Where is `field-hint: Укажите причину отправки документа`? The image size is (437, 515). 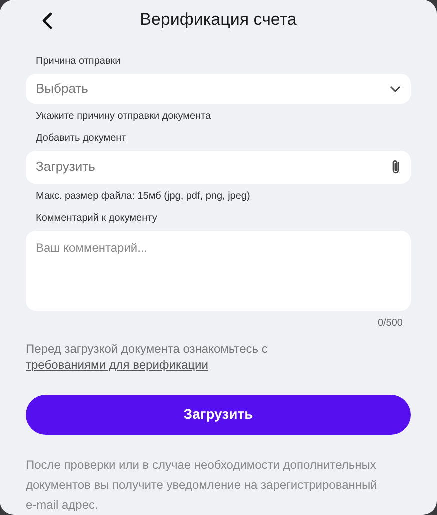 field-hint: Укажите причину отправки документа is located at coordinates (124, 117).